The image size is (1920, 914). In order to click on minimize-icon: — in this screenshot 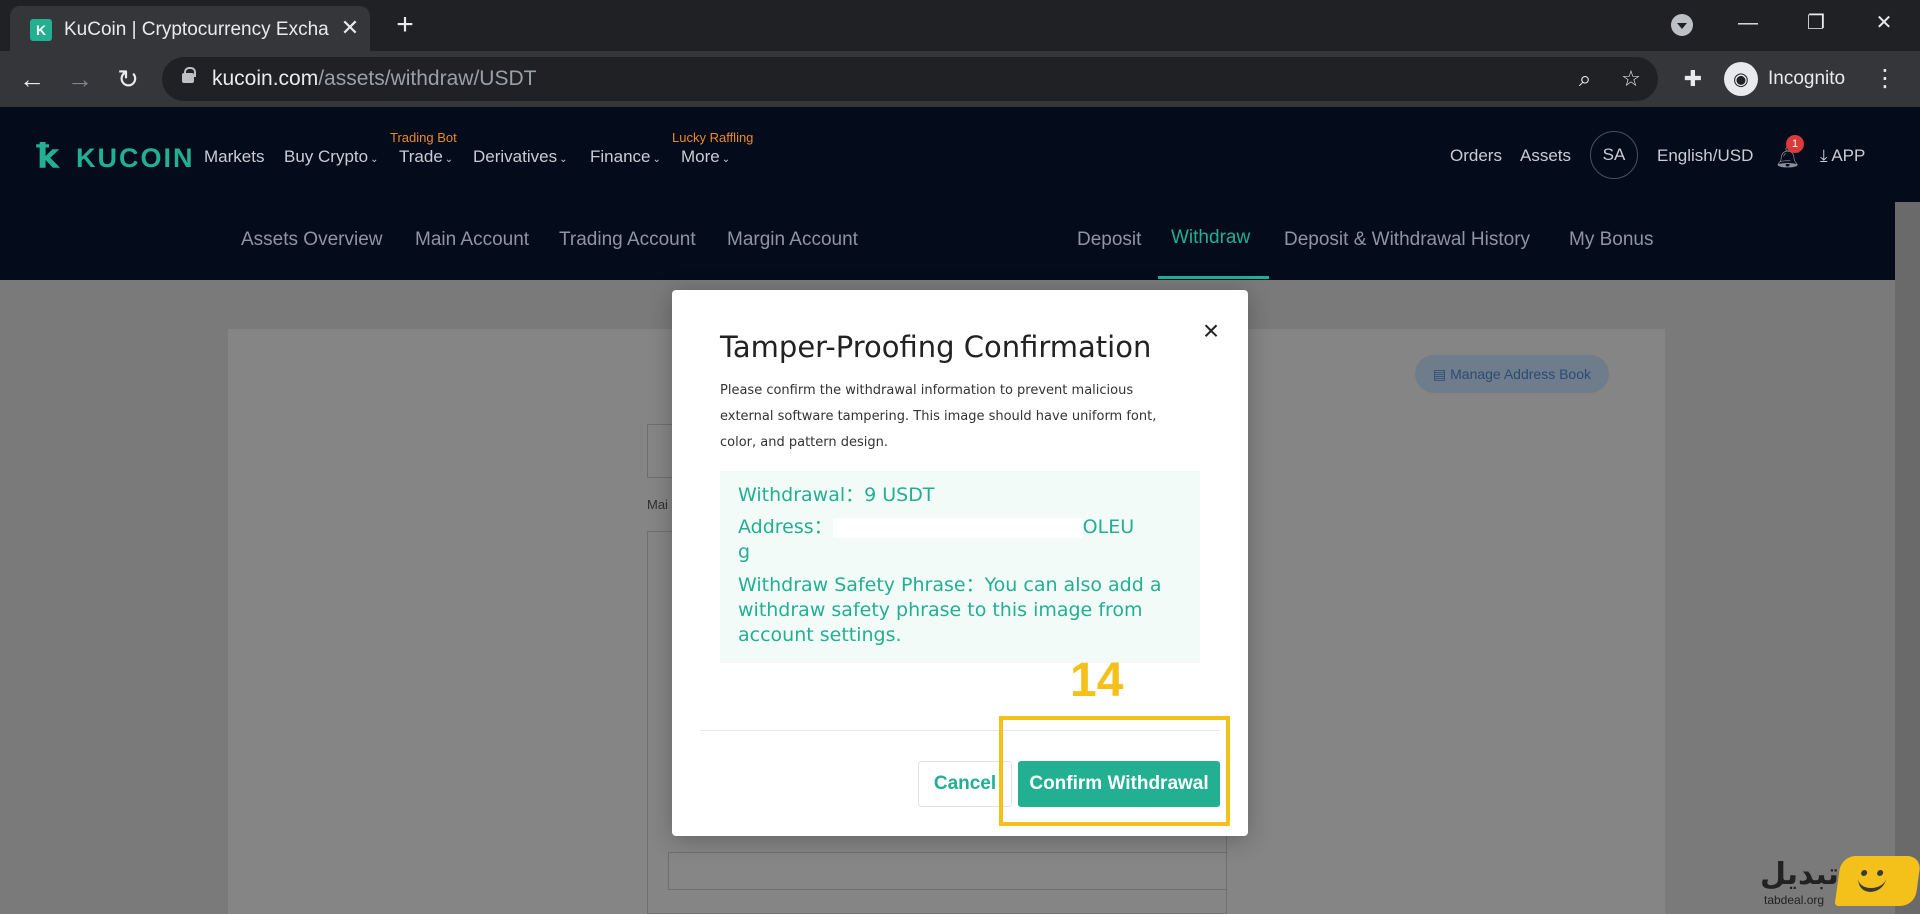, I will do `click(1748, 23)`.